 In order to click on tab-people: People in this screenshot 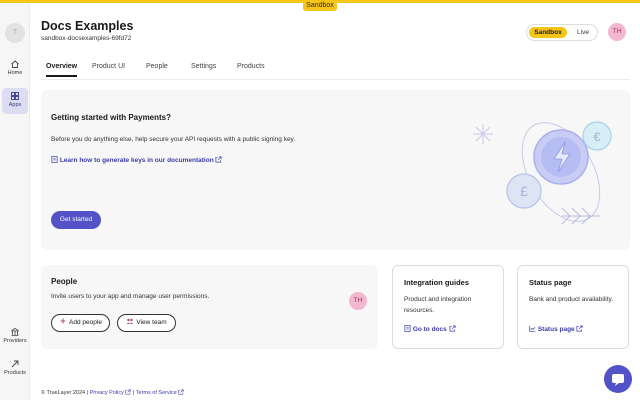, I will do `click(157, 69)`.